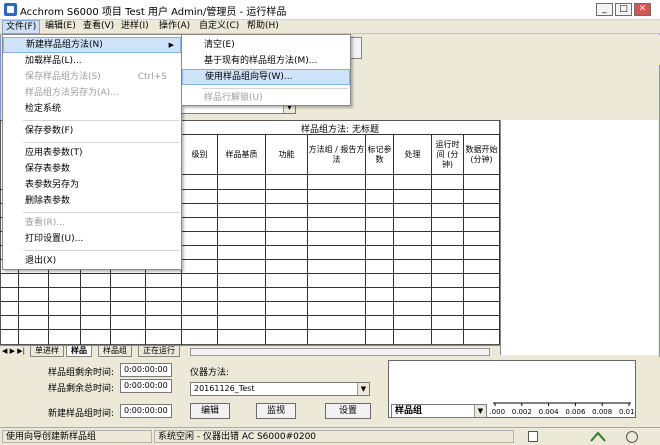  Describe the element at coordinates (81, 414) in the screenshot. I see `new-group-time-label: 新建样品组时间:` at that location.